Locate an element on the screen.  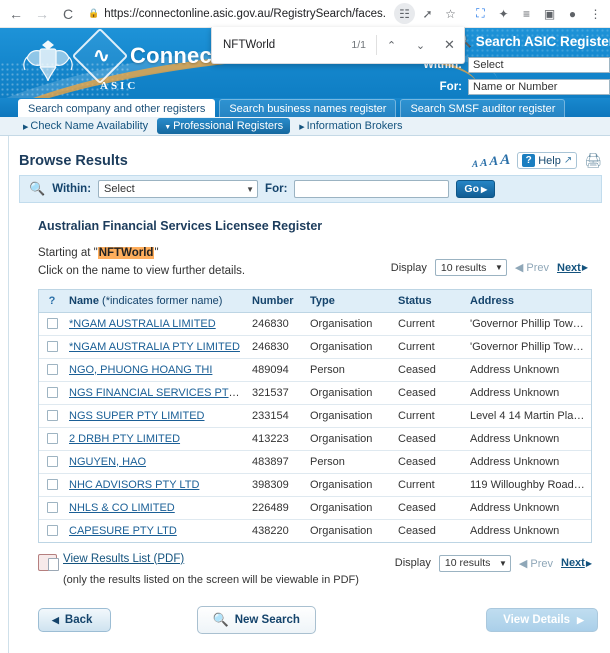
find-next-icon: ⌄ is located at coordinates (420, 45).